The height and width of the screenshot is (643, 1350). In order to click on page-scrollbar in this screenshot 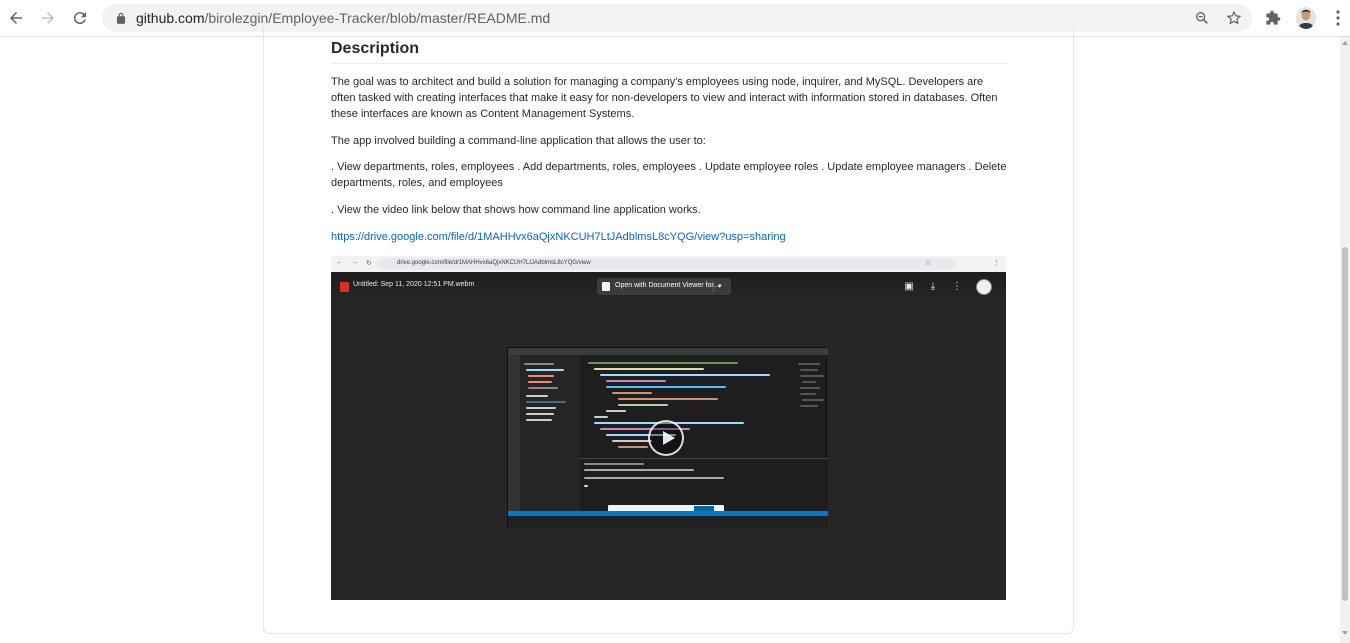, I will do `click(1345, 340)`.